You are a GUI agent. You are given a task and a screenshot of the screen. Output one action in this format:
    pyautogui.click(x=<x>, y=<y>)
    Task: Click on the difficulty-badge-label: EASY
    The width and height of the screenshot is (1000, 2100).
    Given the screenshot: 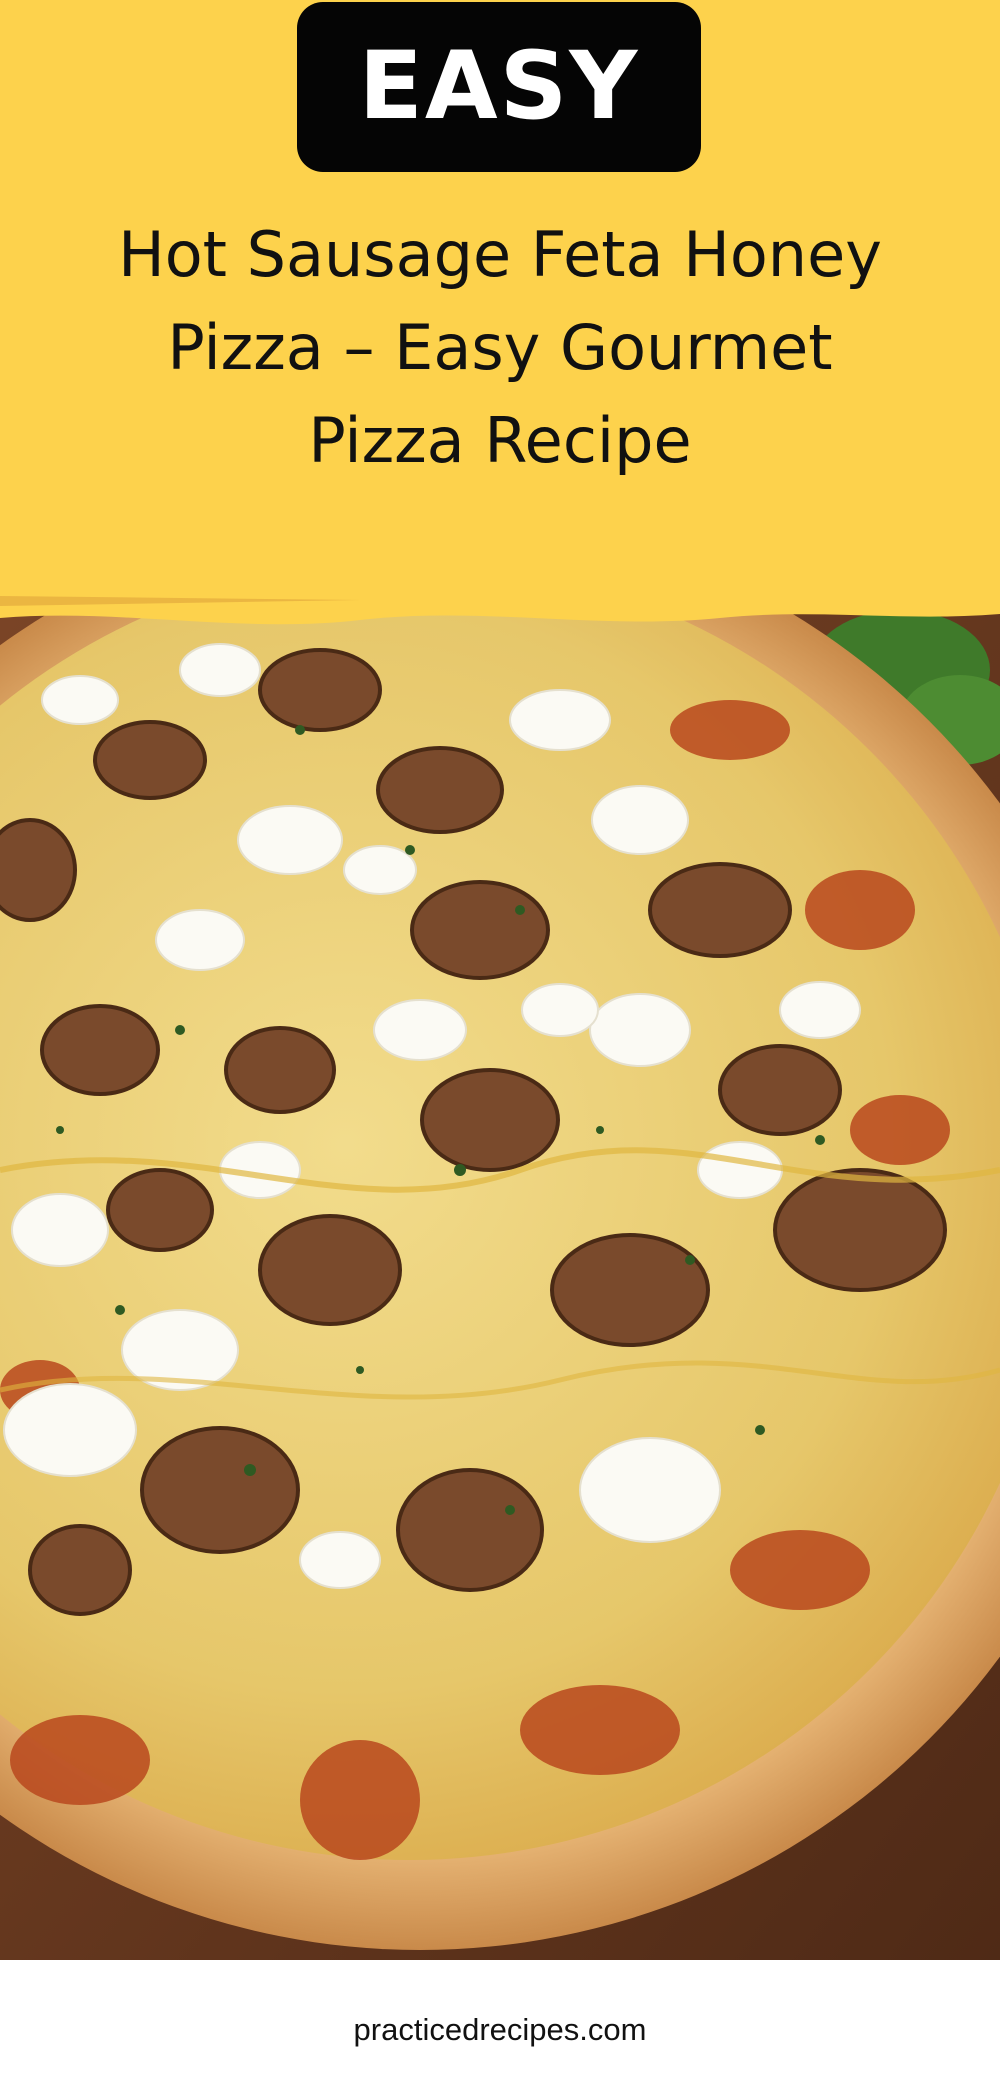 What is the action you would take?
    pyautogui.click(x=499, y=86)
    